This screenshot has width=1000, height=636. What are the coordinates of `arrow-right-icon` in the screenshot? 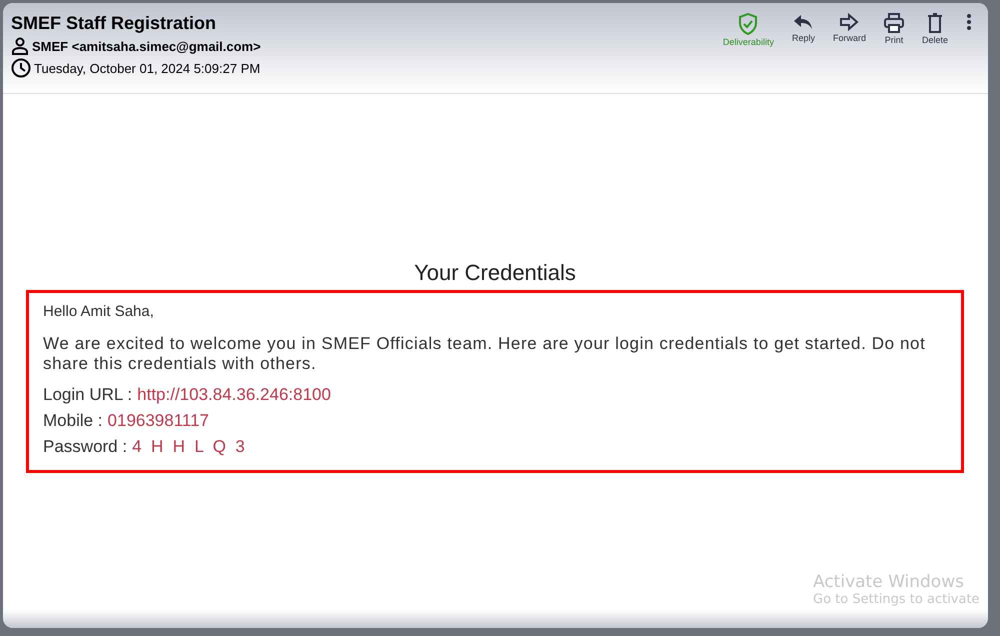 It's located at (849, 22).